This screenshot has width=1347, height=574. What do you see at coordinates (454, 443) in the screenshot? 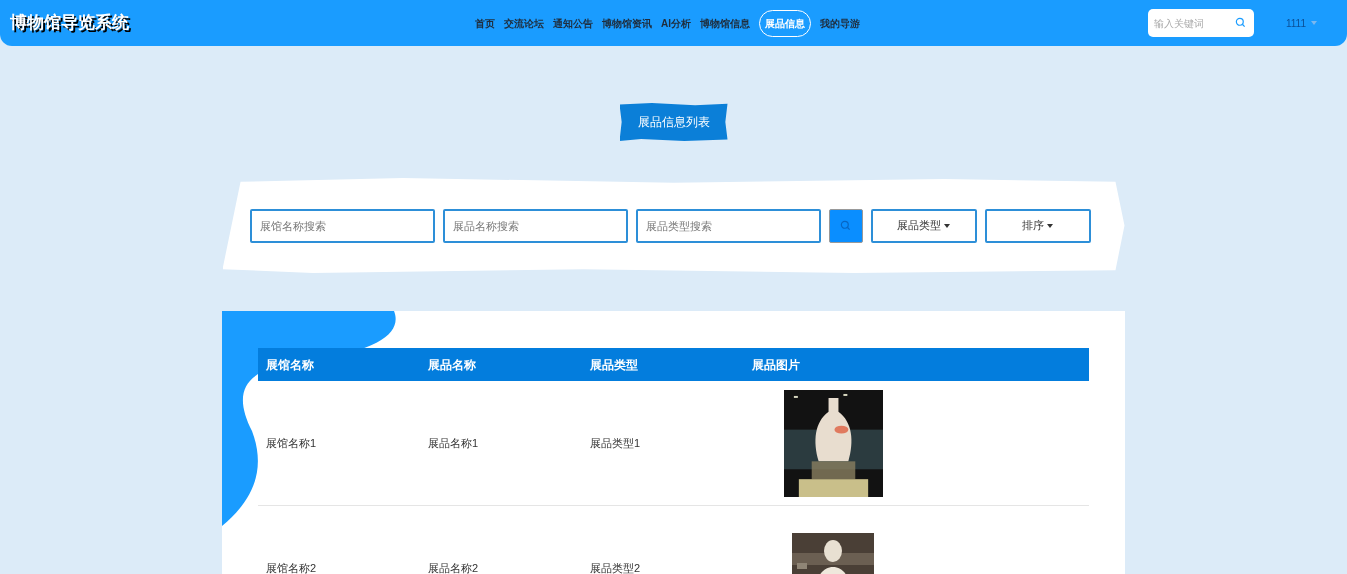
I see `table-cell-text: 展品名称1` at bounding box center [454, 443].